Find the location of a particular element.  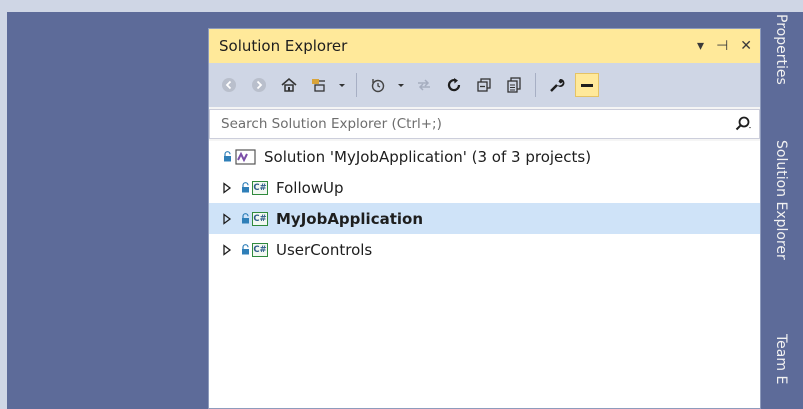

side-tab-strip: Properties Solution Explorer Team E is located at coordinates (782, 210).